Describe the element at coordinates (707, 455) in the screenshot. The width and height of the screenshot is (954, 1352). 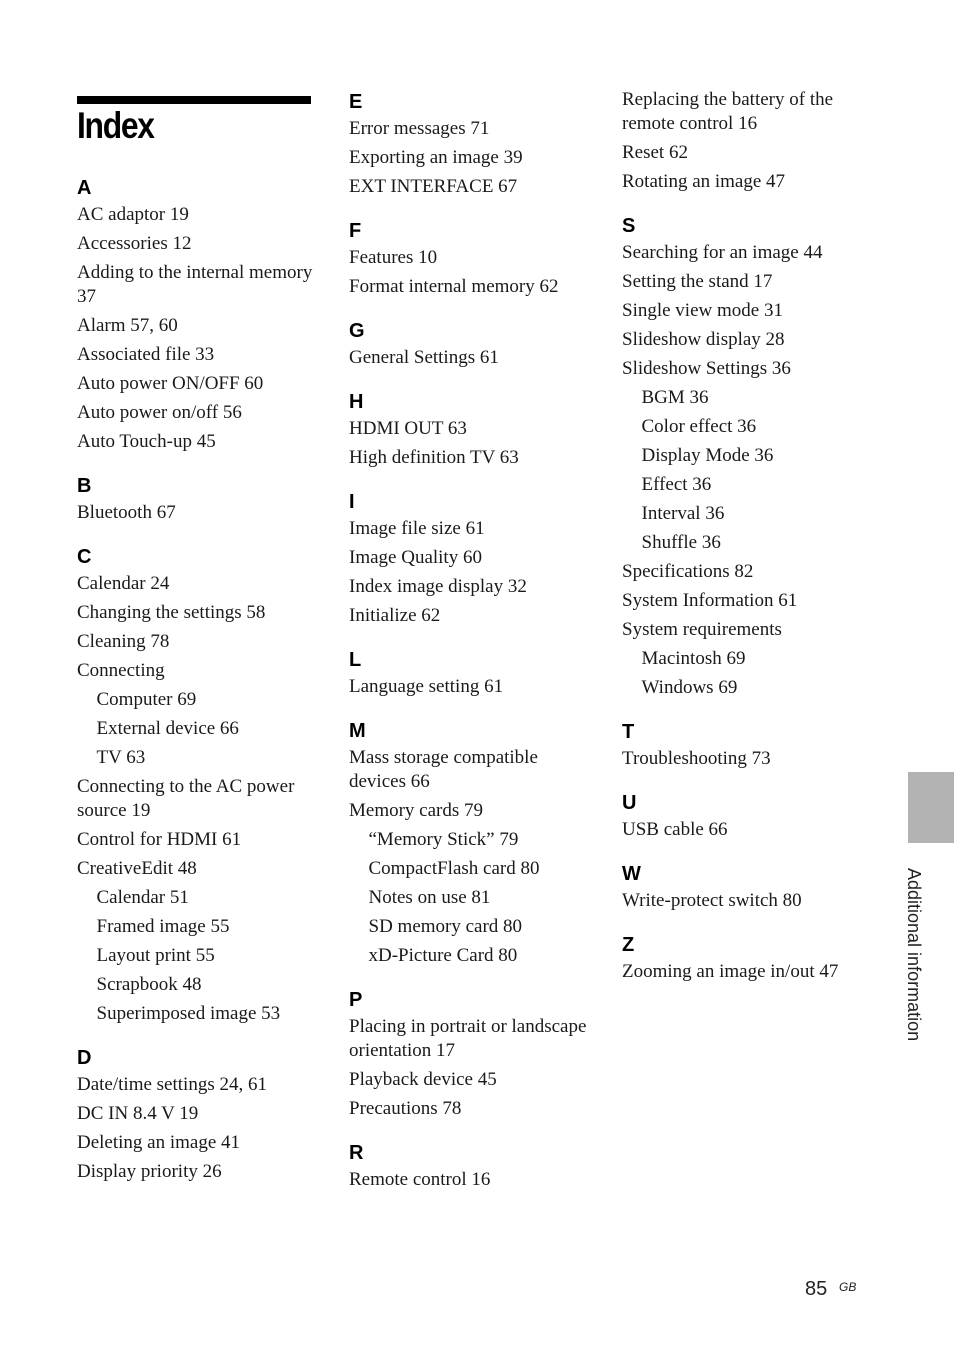
I see `index-subentry: Display Mode 36` at that location.